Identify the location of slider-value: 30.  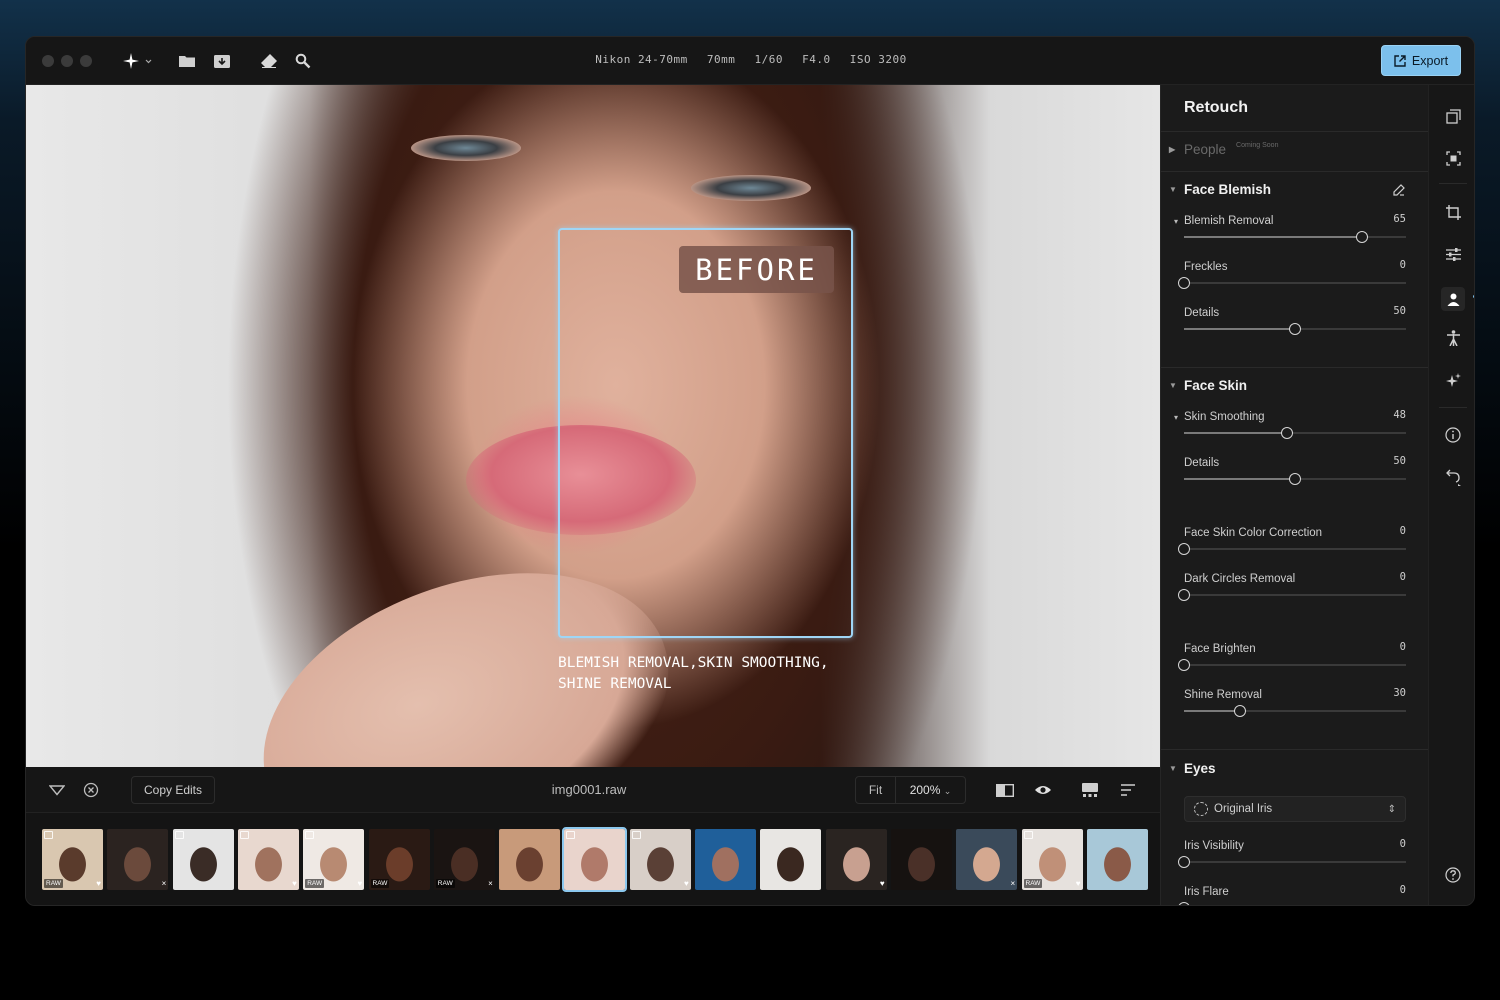
(1399, 693).